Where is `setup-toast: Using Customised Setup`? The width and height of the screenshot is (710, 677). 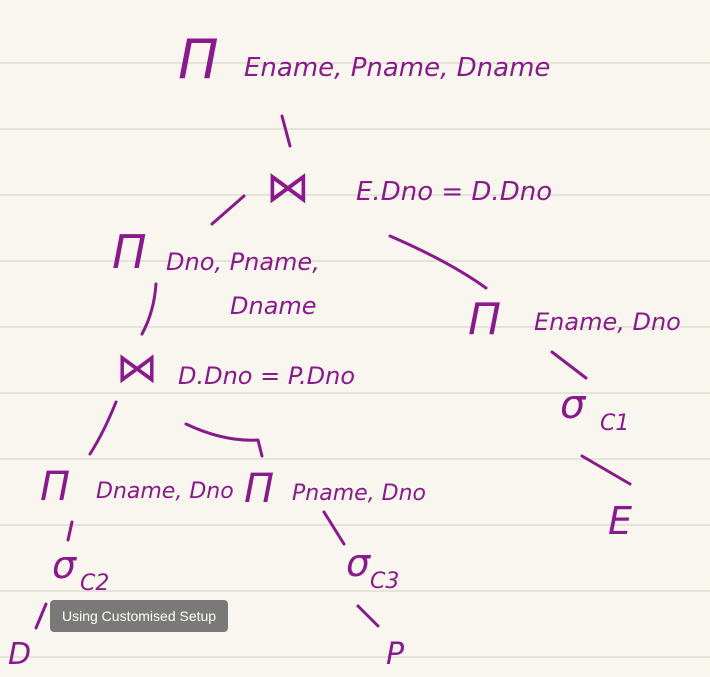
setup-toast: Using Customised Setup is located at coordinates (139, 616).